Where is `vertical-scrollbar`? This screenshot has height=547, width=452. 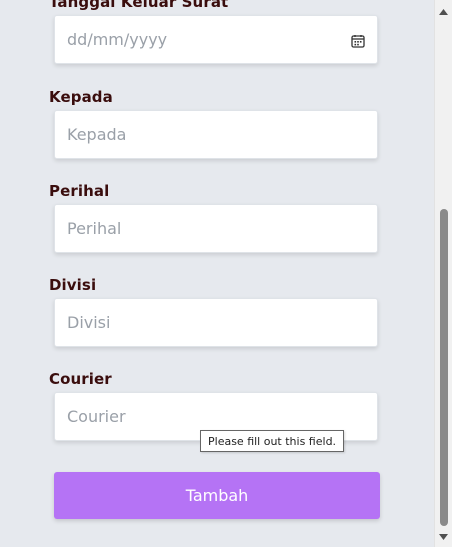 vertical-scrollbar is located at coordinates (443, 273).